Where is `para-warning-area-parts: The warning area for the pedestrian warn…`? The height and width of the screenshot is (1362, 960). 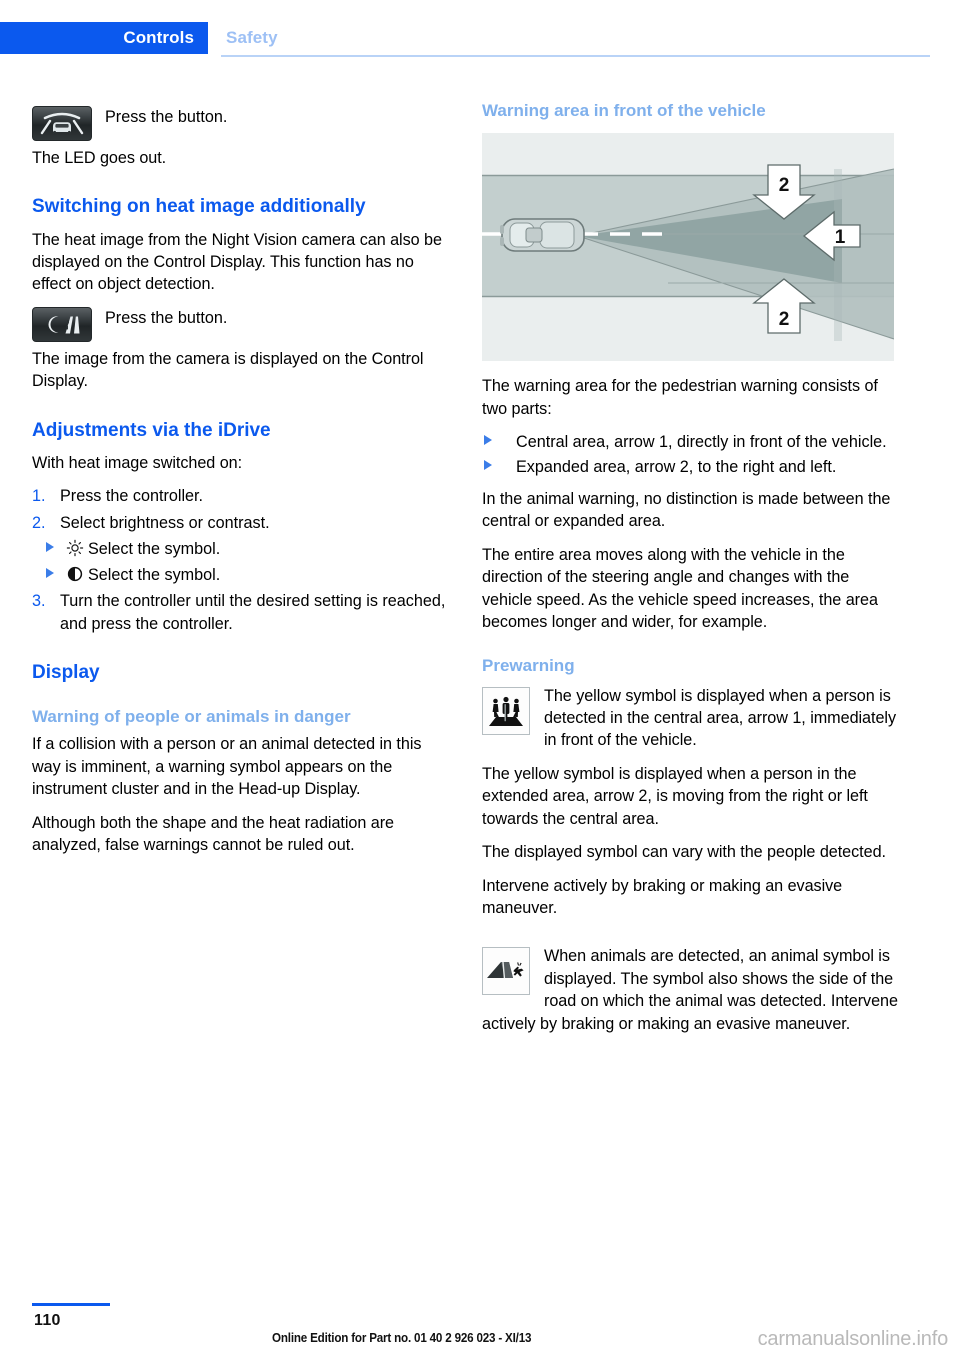 para-warning-area-parts: The warning area for the pedestrian warn… is located at coordinates (680, 397).